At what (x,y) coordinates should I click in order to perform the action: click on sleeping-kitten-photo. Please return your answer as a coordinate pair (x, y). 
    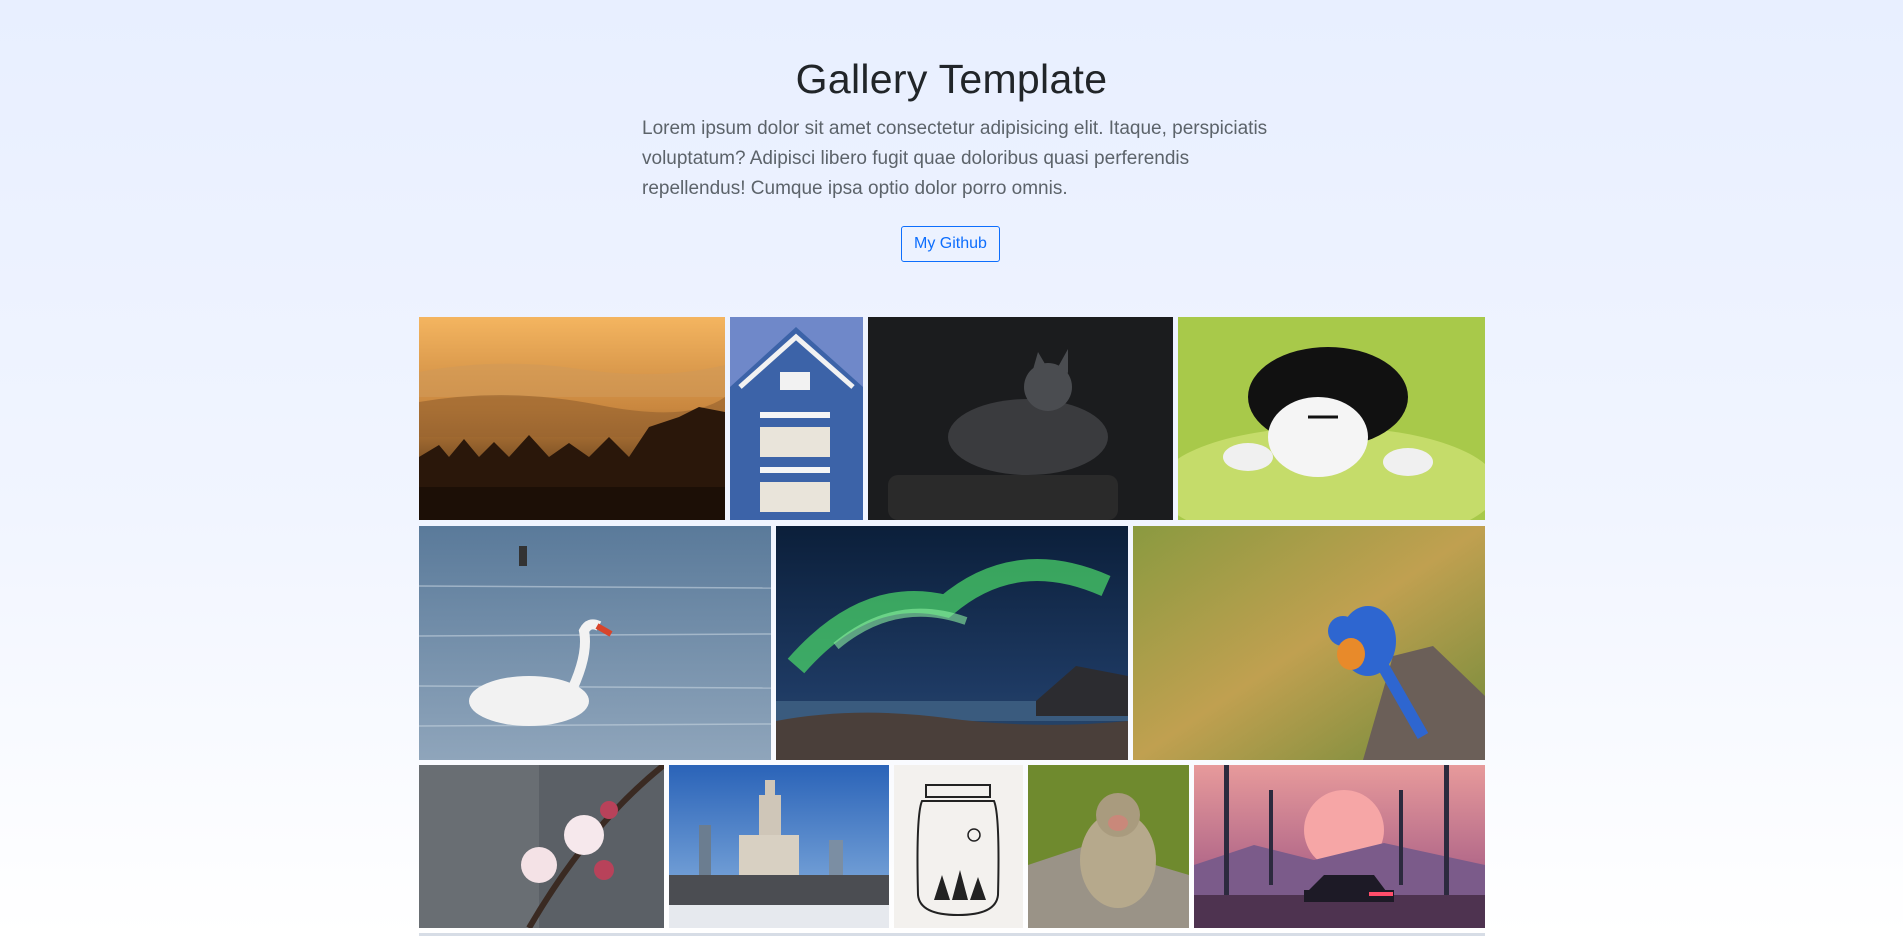
    Looking at the image, I should click on (1331, 418).